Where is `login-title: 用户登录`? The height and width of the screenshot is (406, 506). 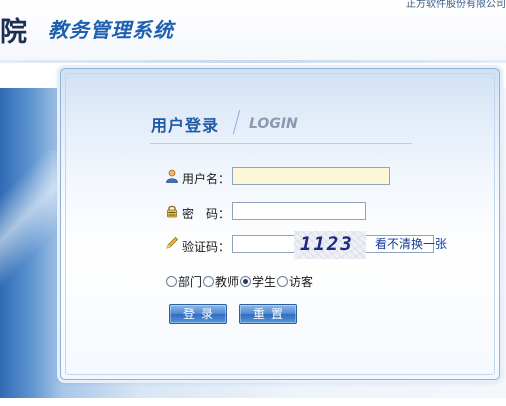 login-title: 用户登录 is located at coordinates (185, 125).